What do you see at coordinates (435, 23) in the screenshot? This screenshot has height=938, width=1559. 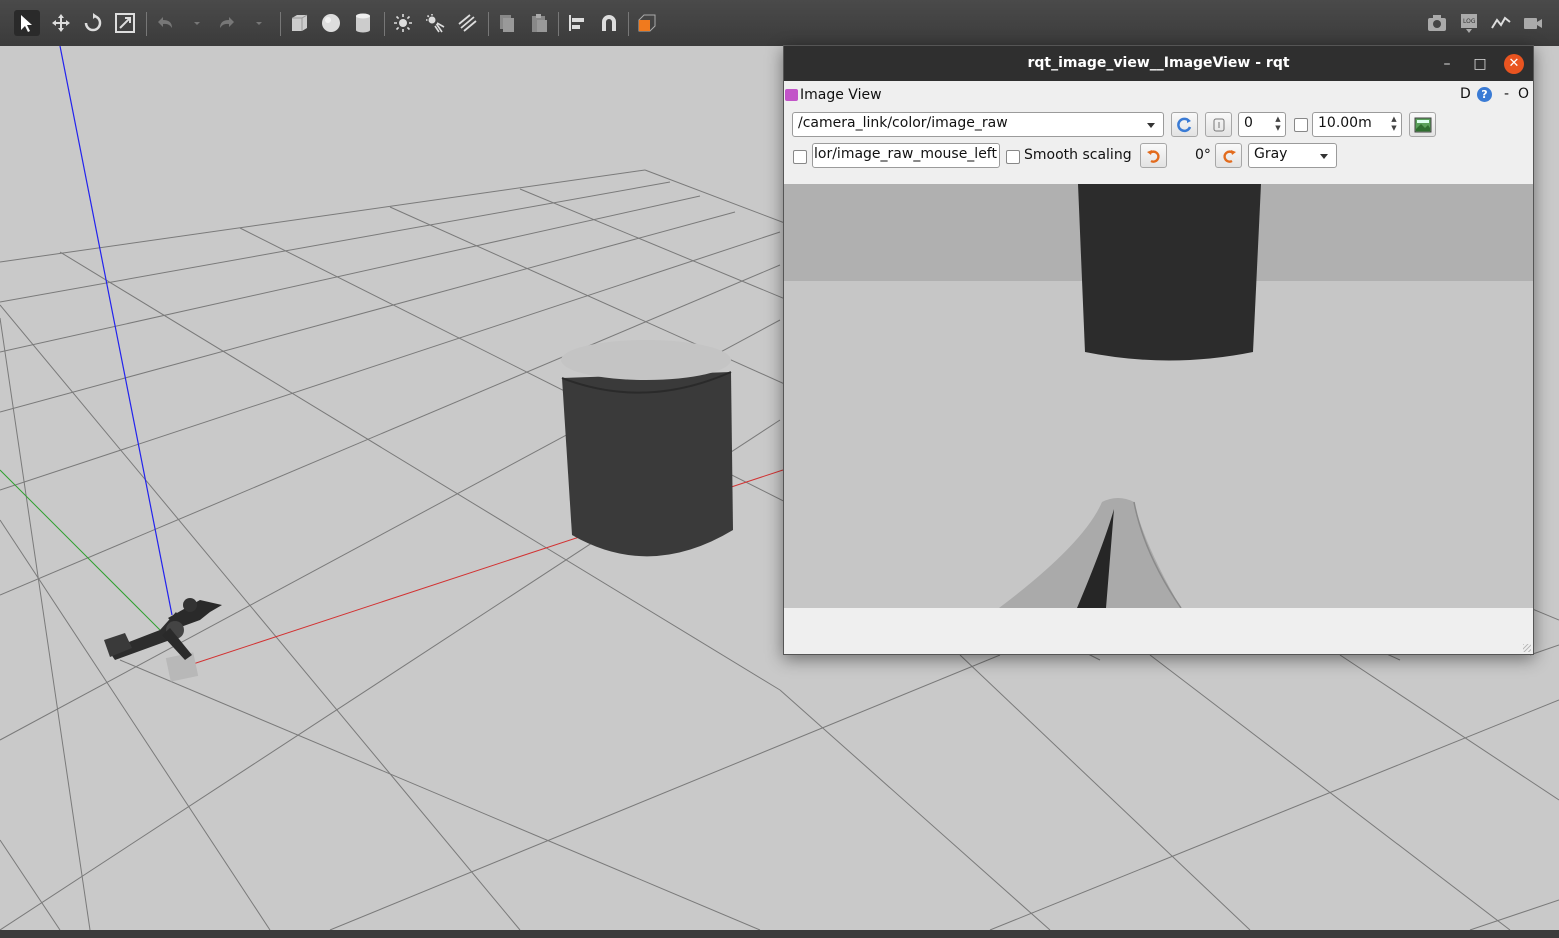 I see `spot-light-icon` at bounding box center [435, 23].